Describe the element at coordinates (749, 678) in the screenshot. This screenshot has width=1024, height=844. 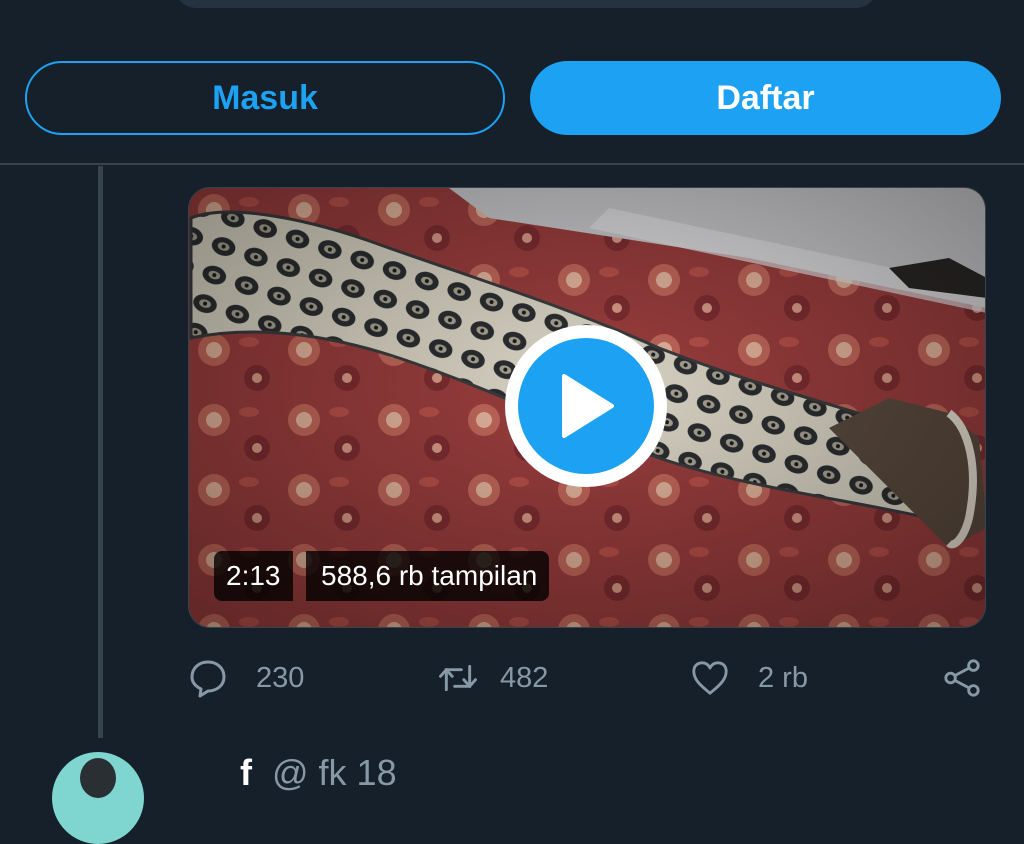
I see `like-action: 2 rb` at that location.